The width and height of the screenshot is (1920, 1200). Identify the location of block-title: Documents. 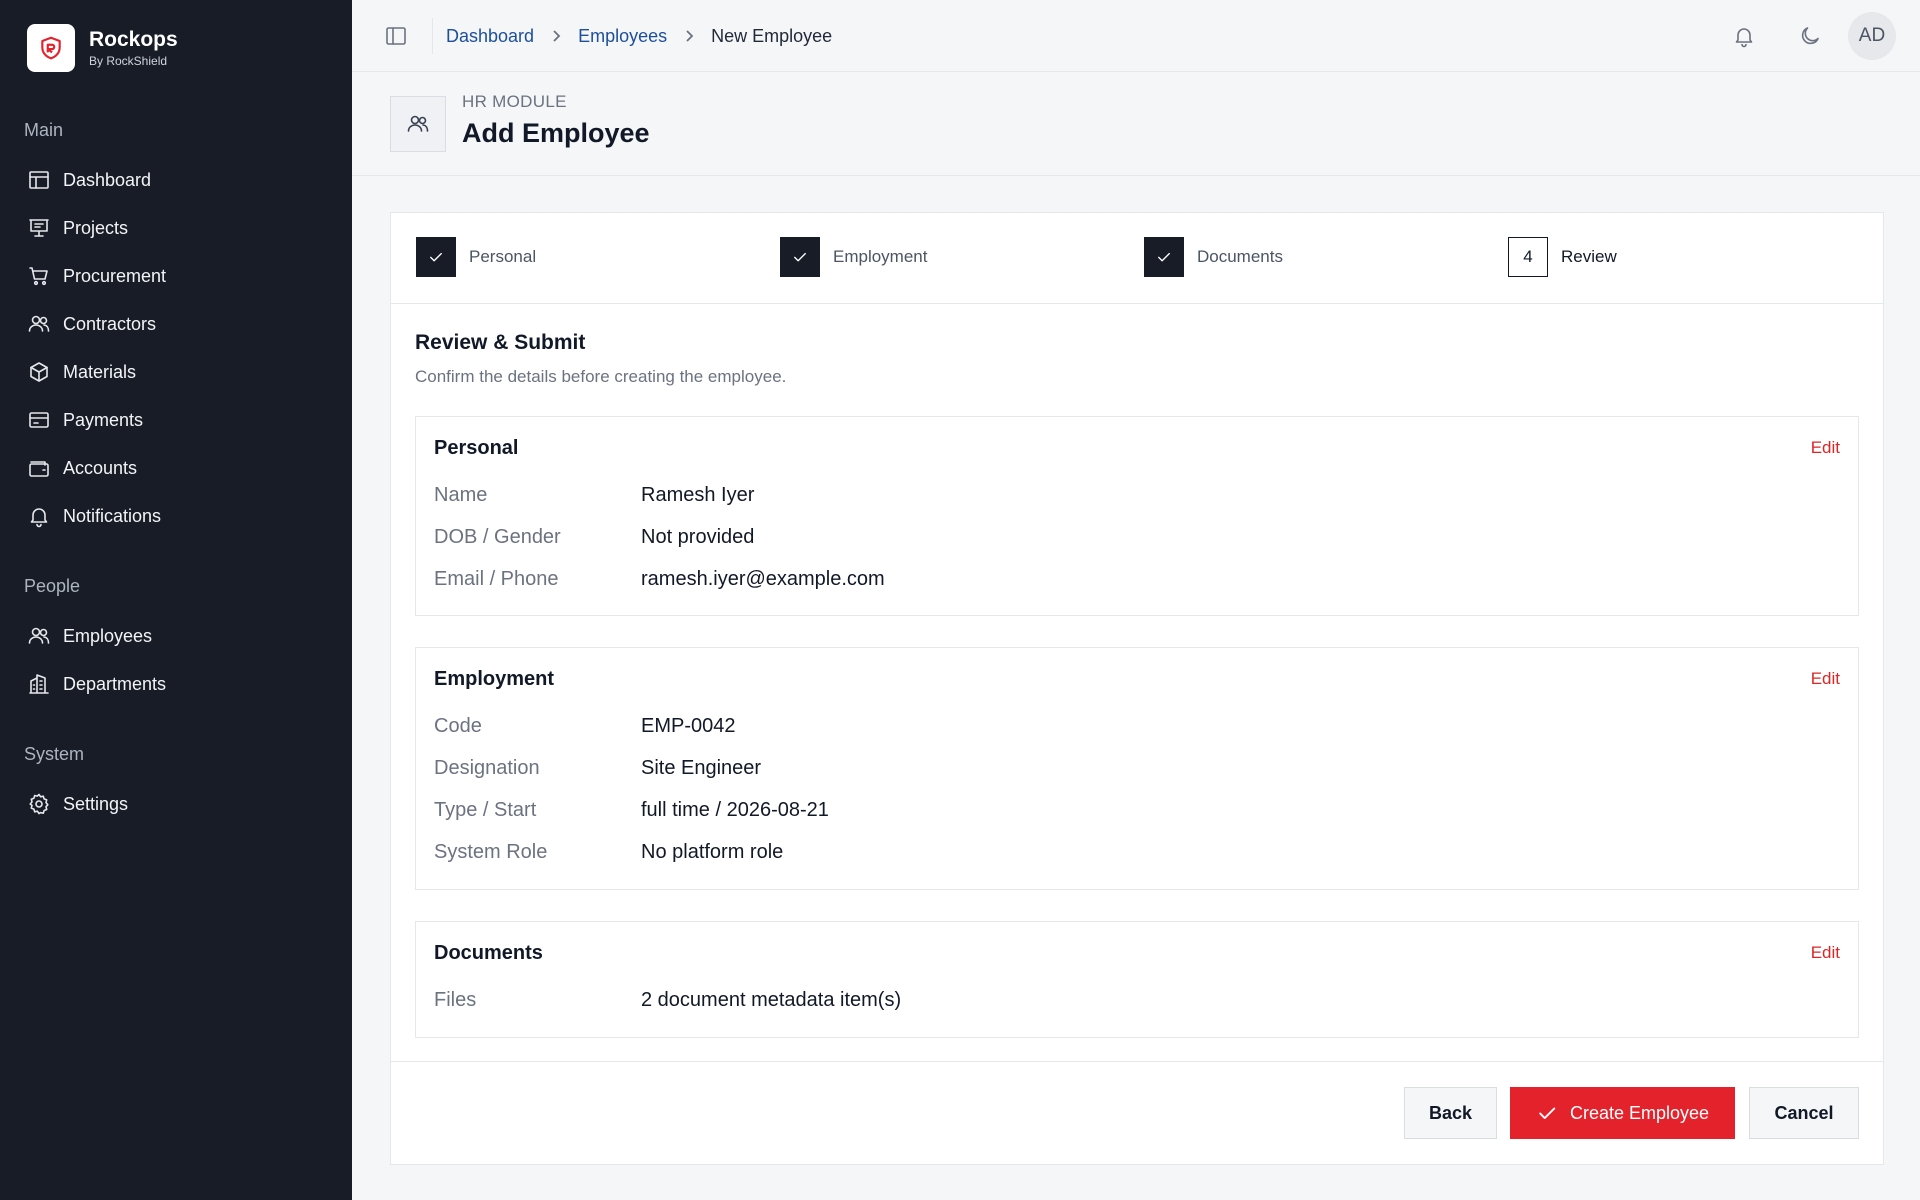
(488, 953).